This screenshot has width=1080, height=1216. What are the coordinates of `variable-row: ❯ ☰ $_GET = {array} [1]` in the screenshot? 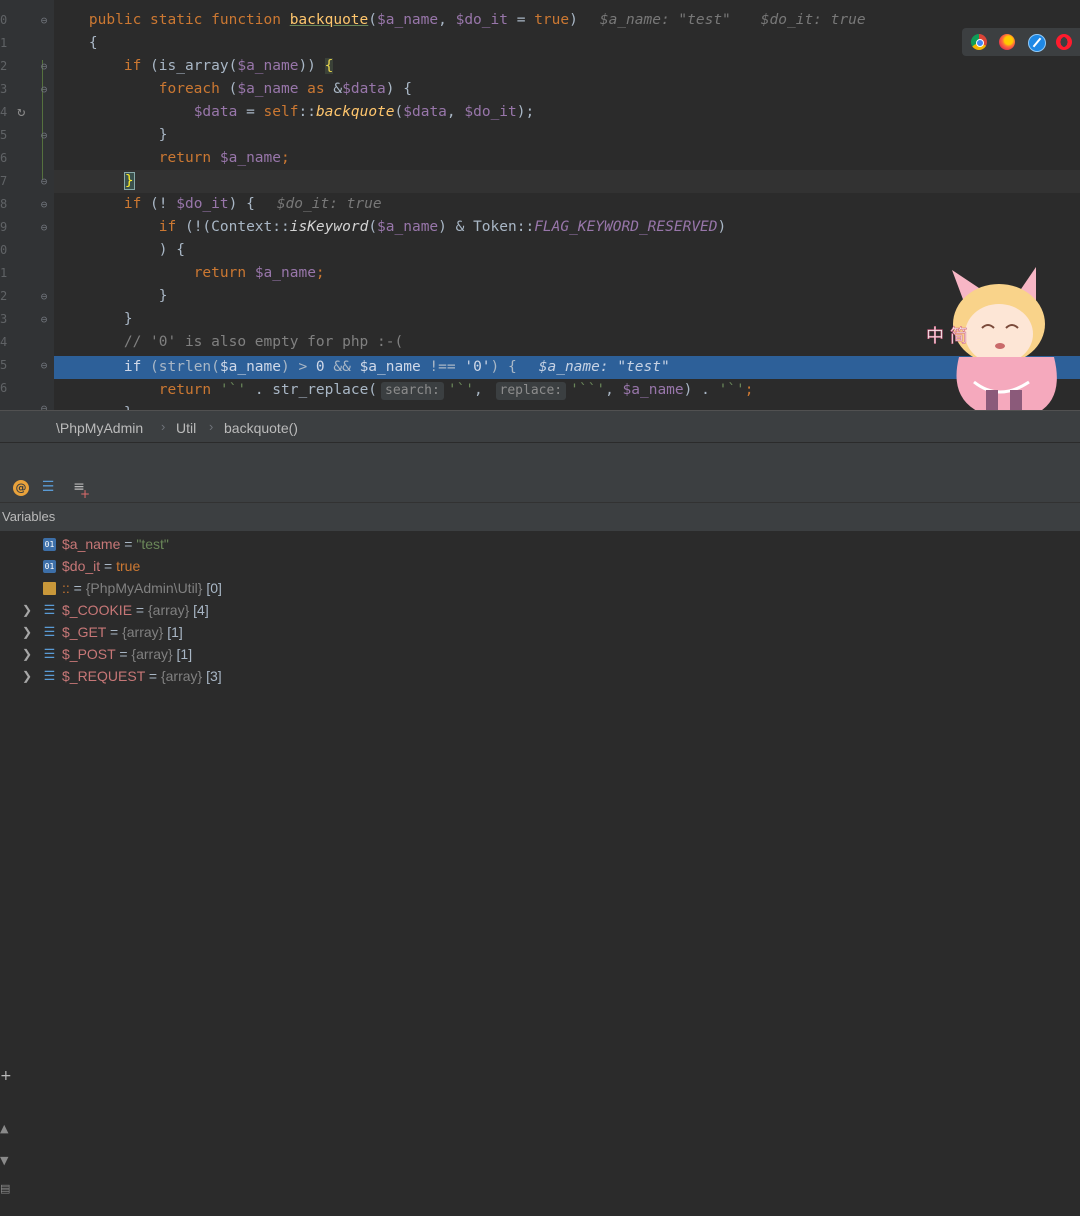 It's located at (540, 632).